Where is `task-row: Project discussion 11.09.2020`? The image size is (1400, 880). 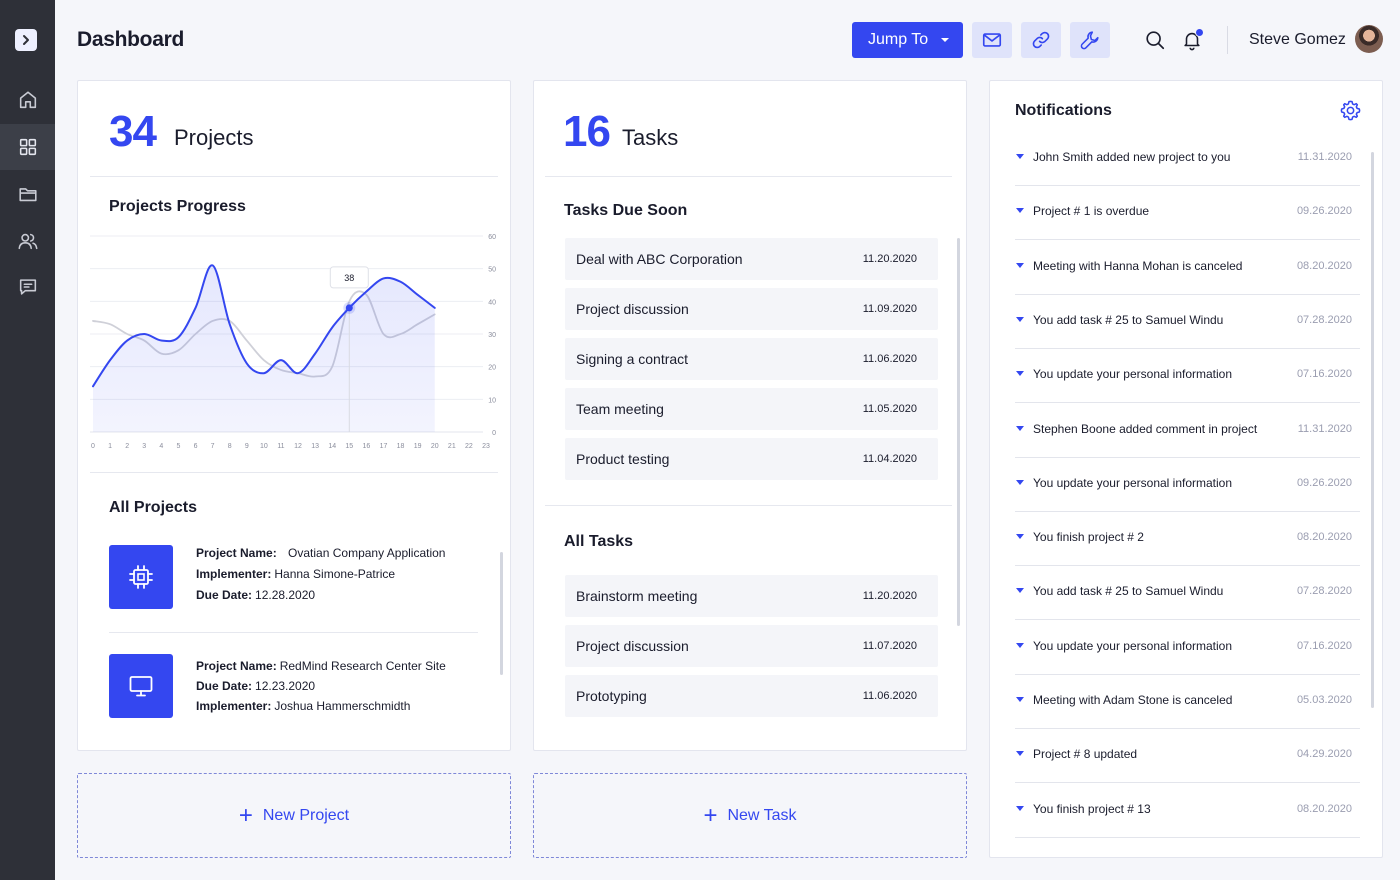
task-row: Project discussion 11.09.2020 is located at coordinates (751, 309).